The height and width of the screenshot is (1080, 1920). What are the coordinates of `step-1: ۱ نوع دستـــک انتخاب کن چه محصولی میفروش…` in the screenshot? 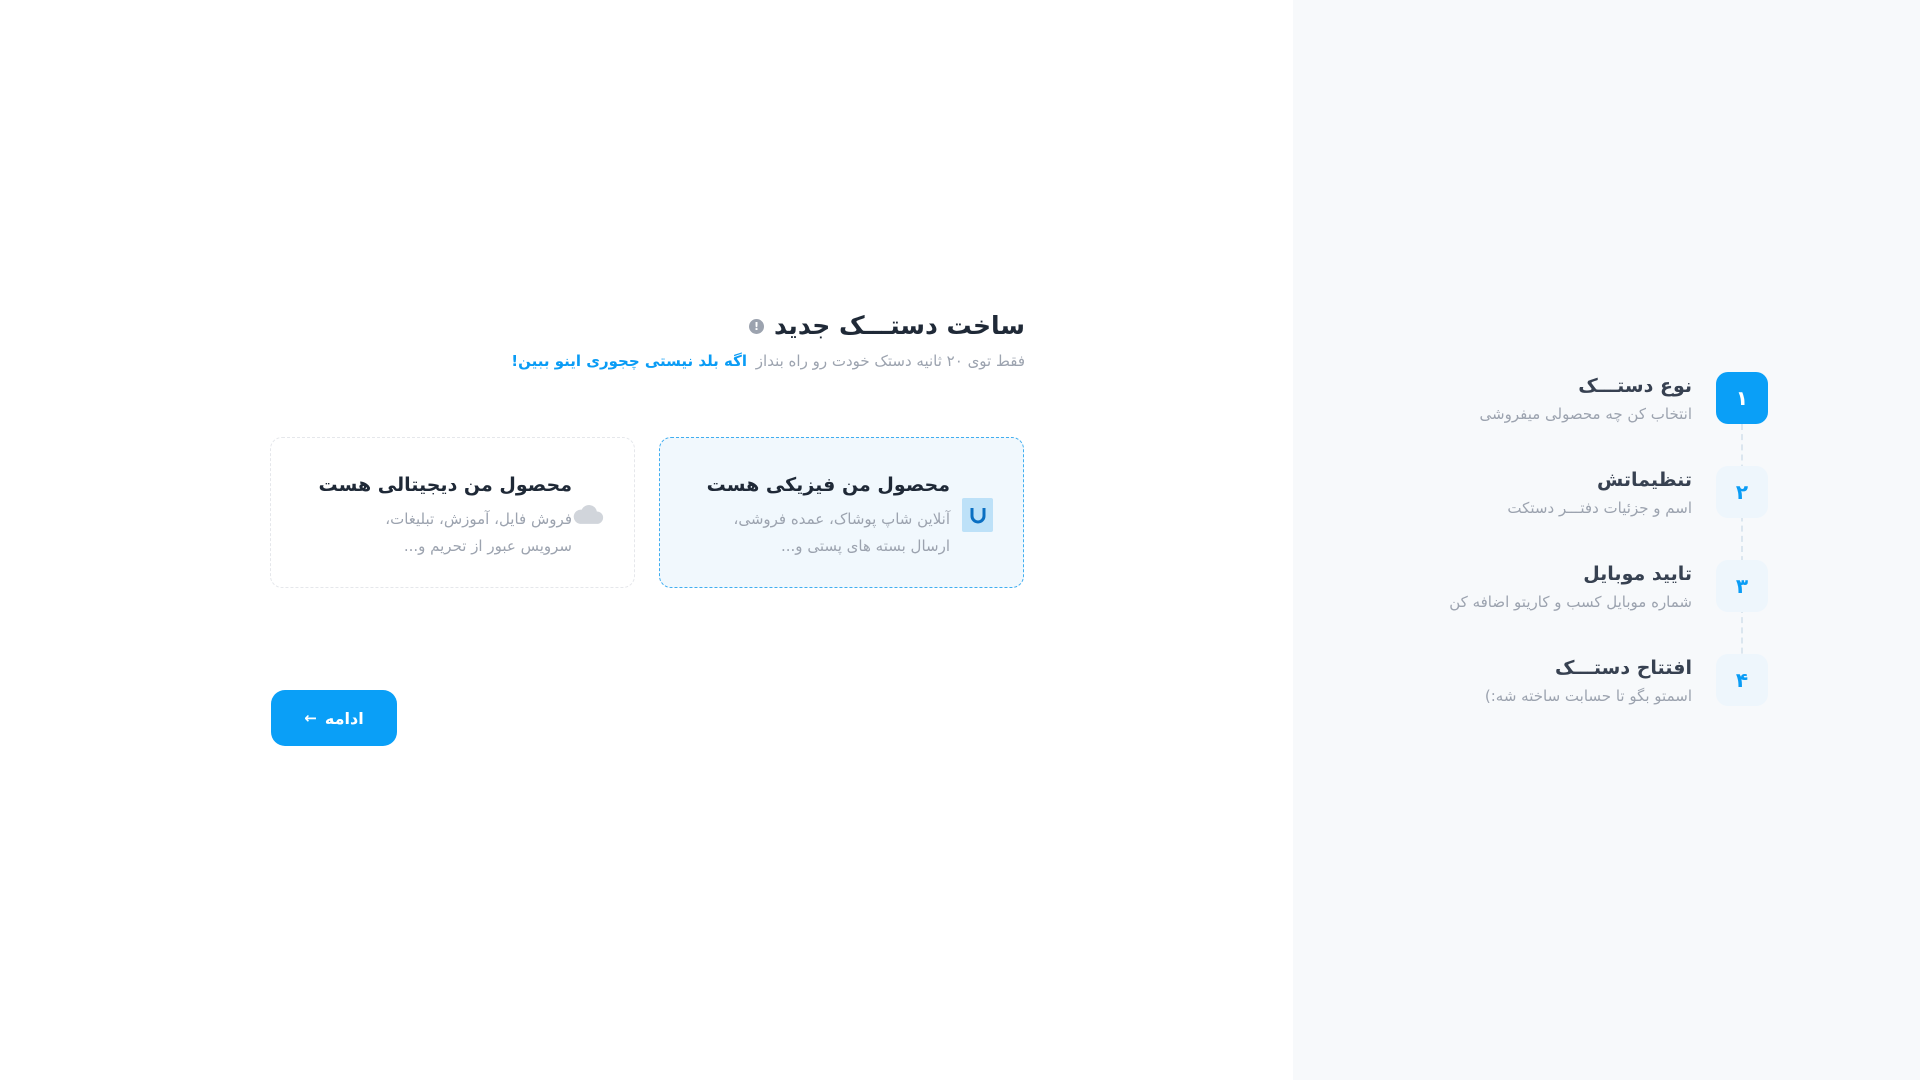 It's located at (1558, 419).